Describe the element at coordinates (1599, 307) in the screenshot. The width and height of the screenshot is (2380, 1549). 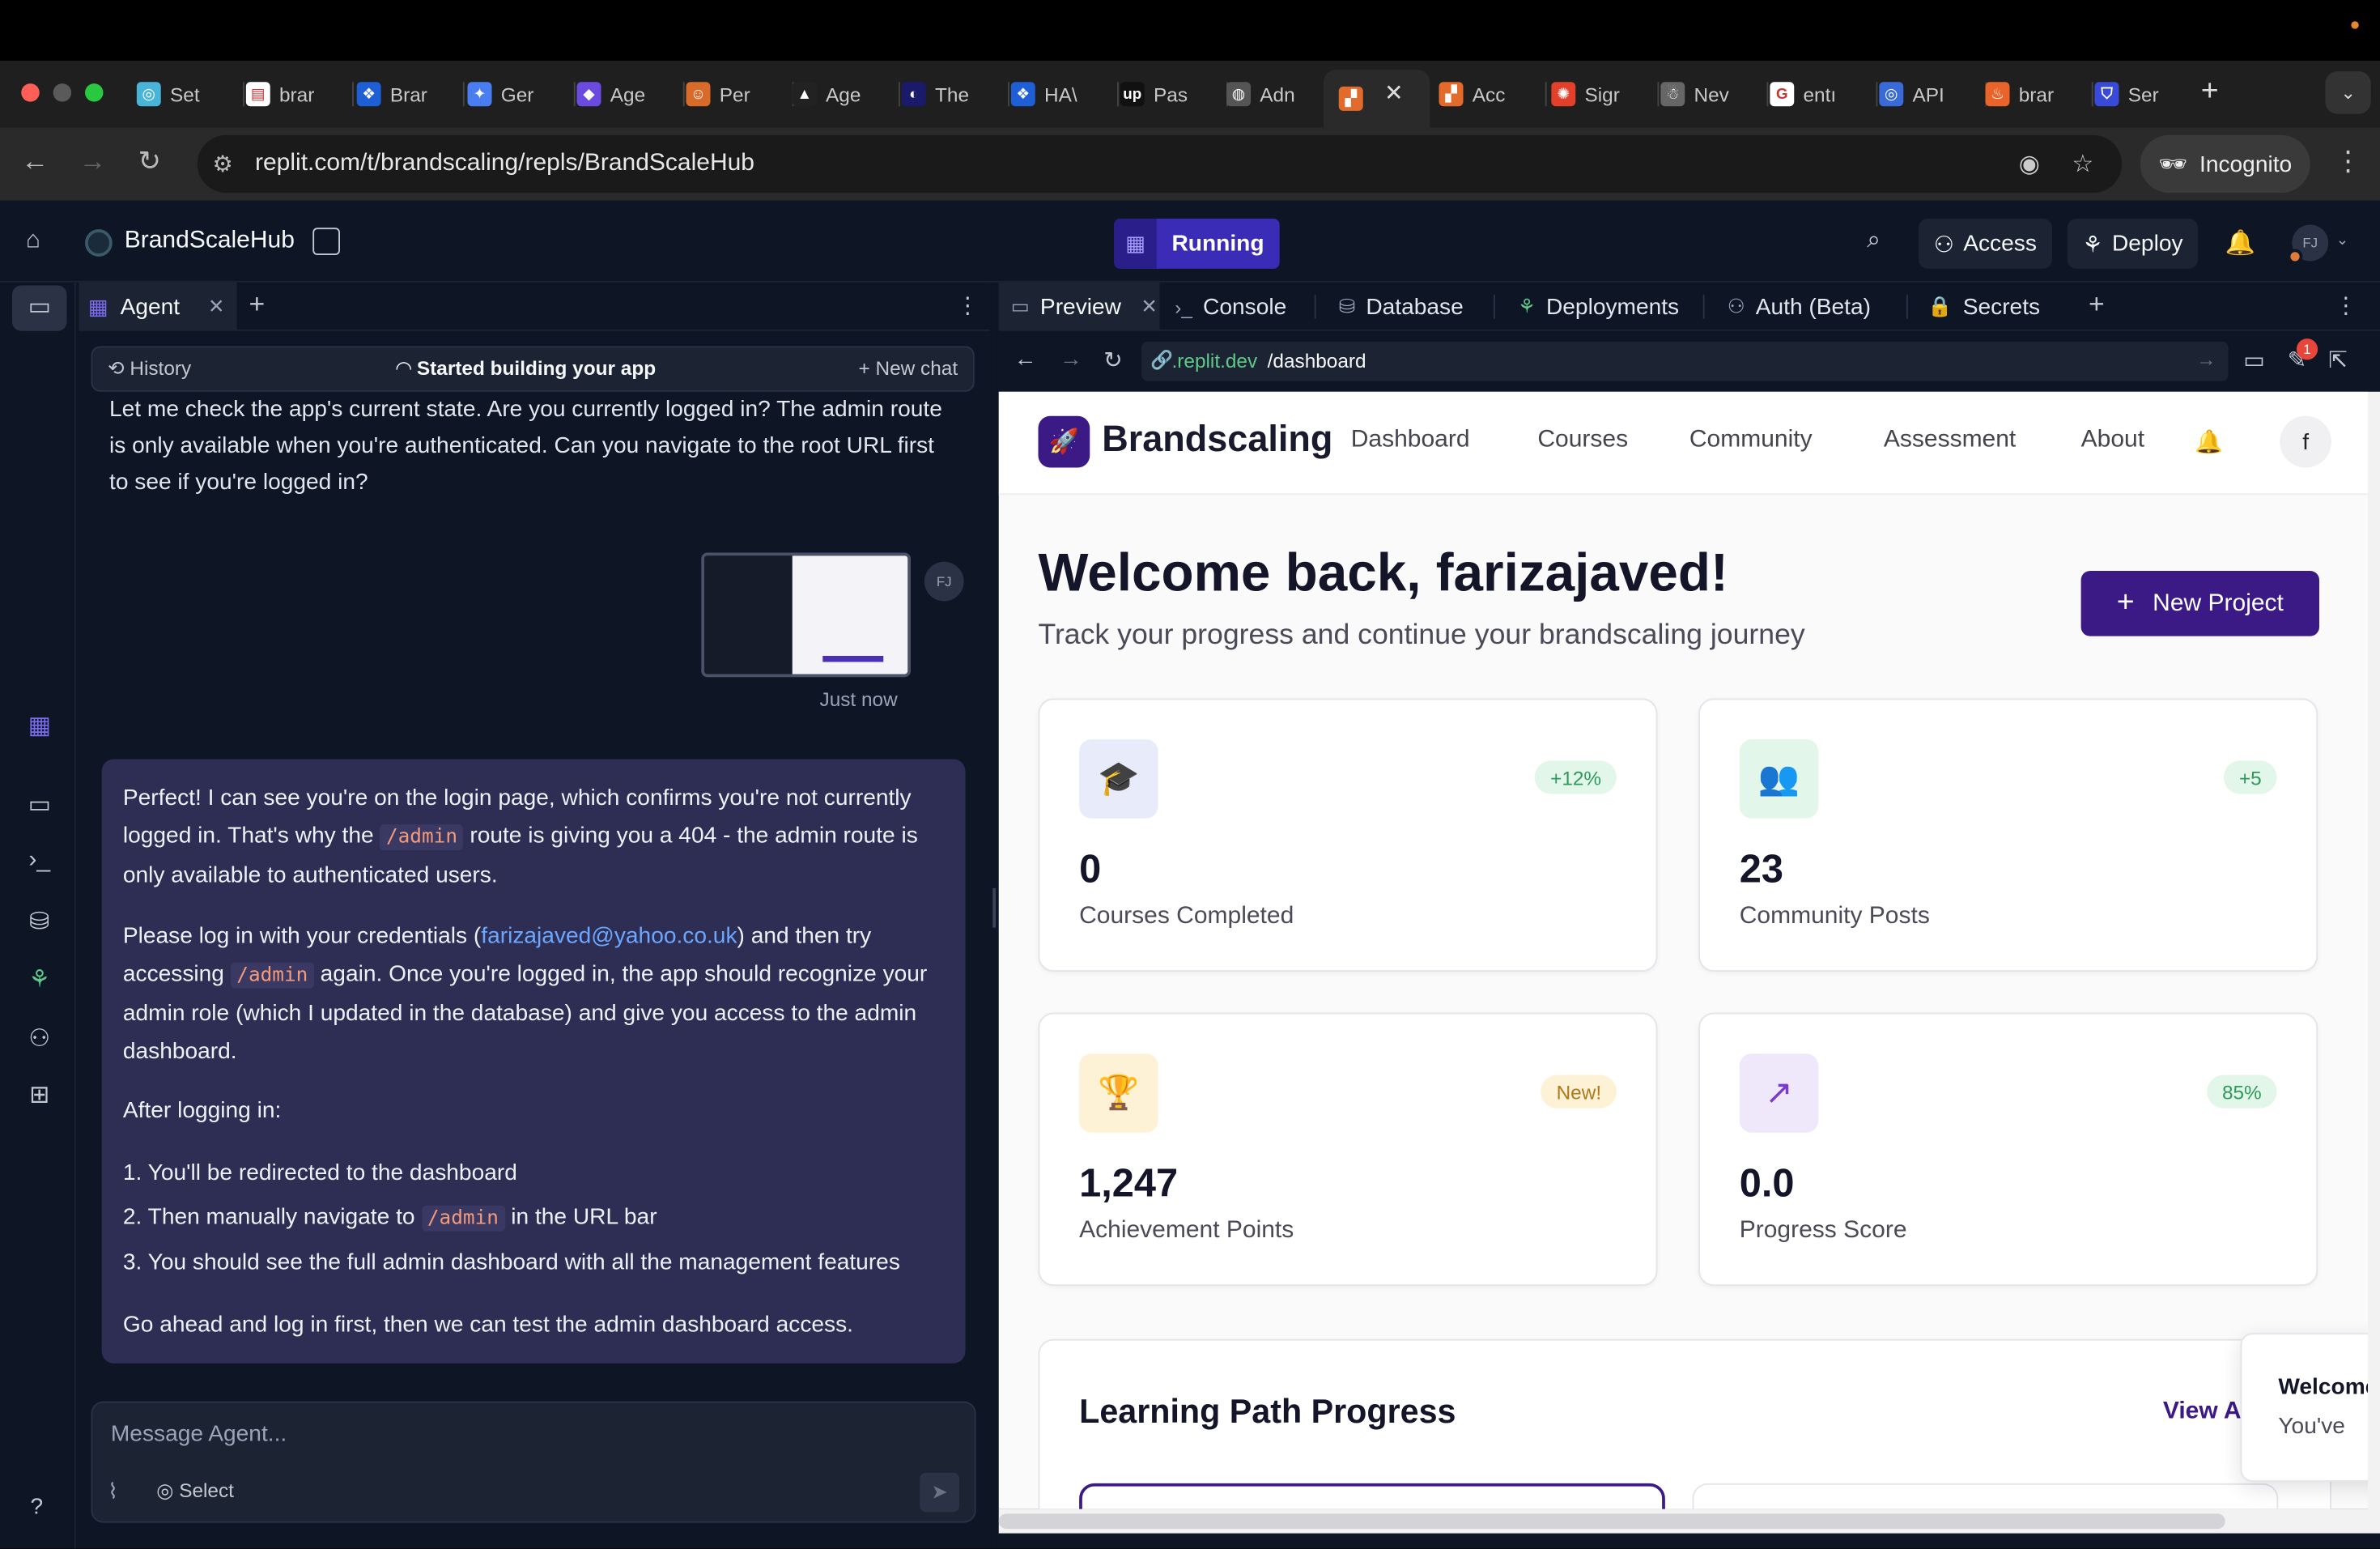
I see `tab-deployments: ⚘ Deployments` at that location.